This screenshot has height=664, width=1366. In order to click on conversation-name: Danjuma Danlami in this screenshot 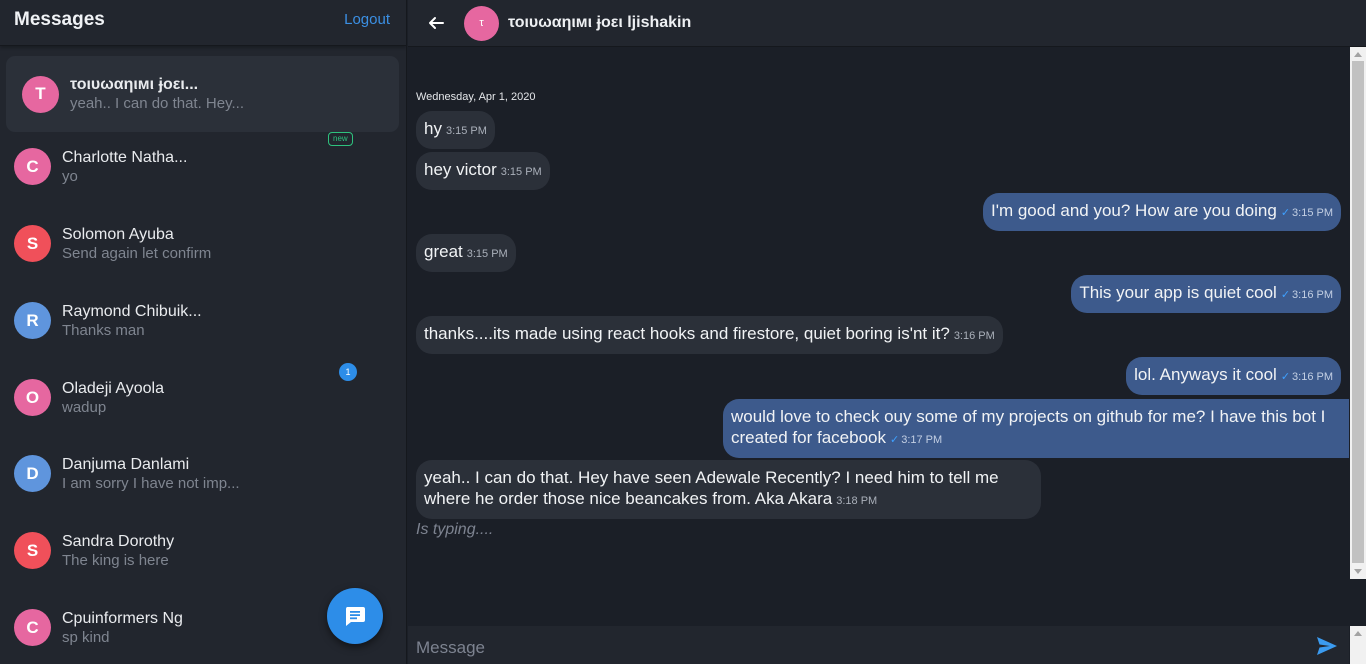, I will do `click(126, 464)`.